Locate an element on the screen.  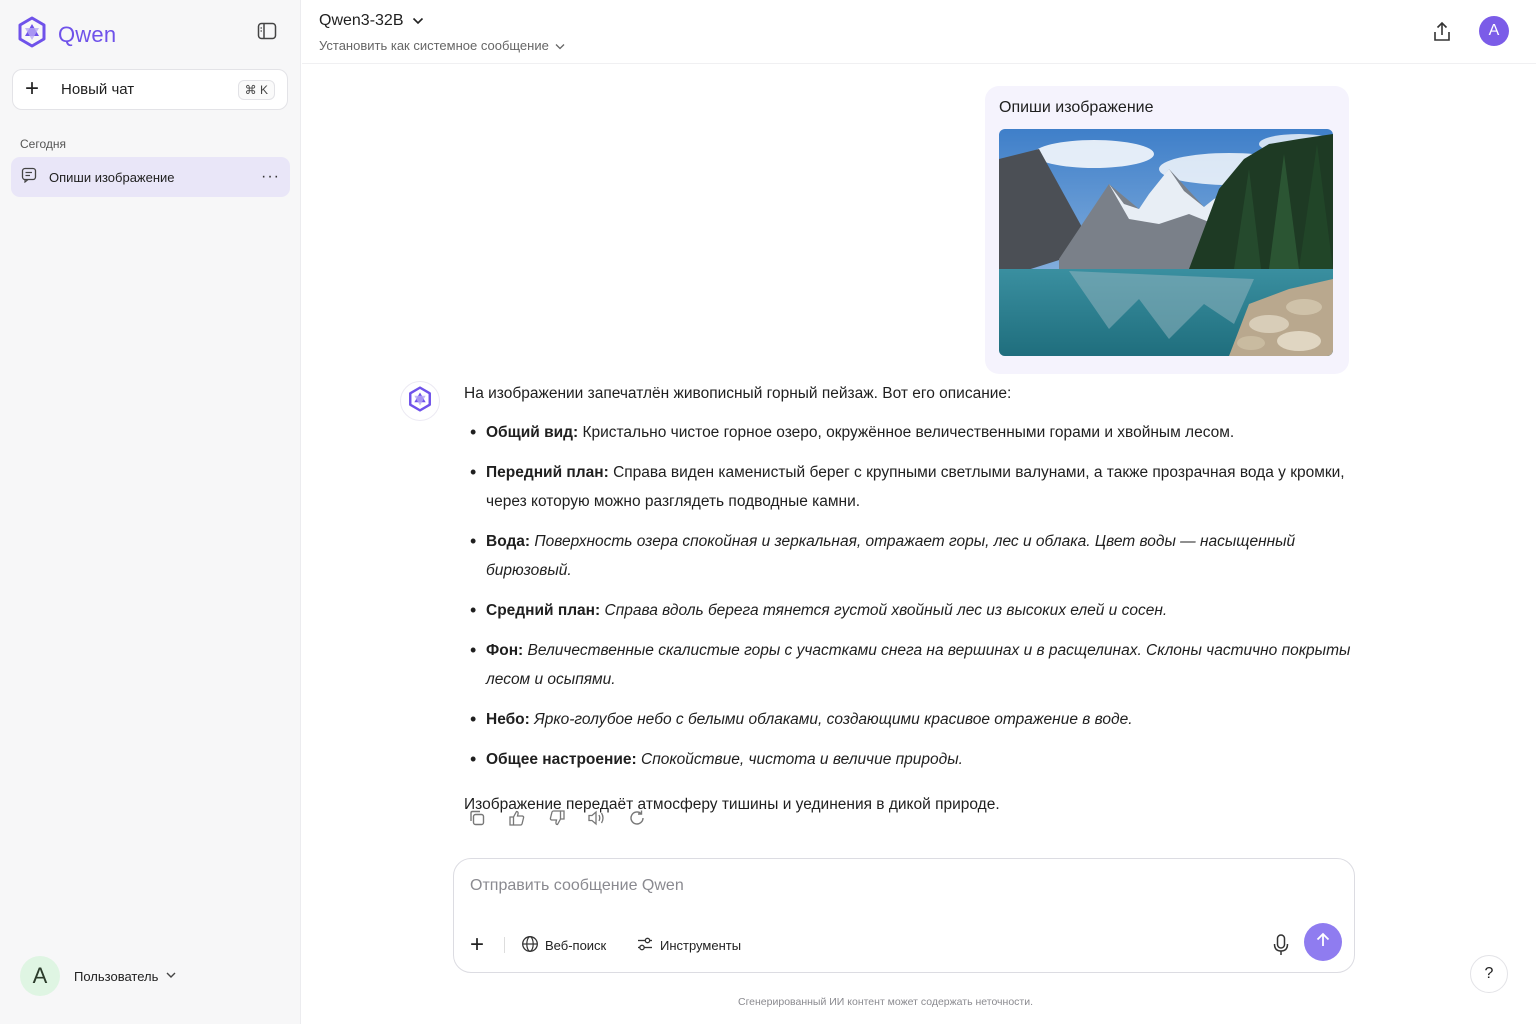
plus-icon: + is located at coordinates (32, 88).